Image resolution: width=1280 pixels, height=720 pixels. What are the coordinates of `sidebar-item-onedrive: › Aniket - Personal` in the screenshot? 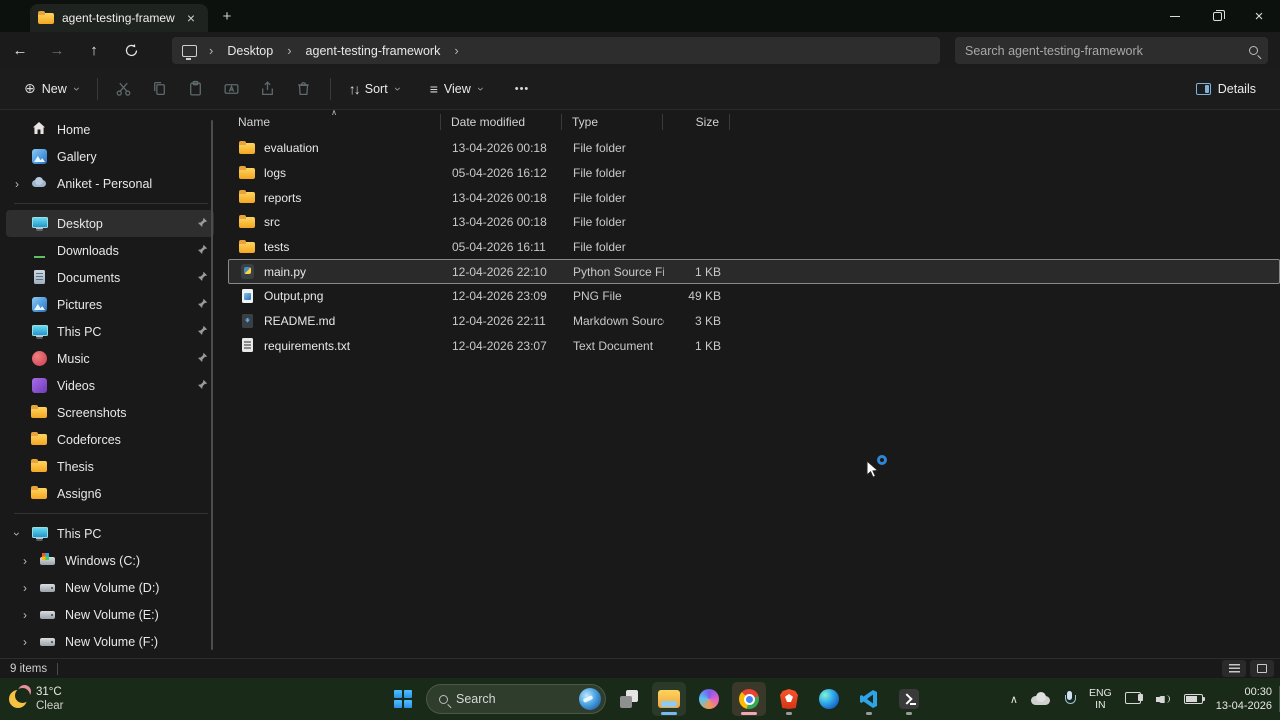 It's located at (110, 183).